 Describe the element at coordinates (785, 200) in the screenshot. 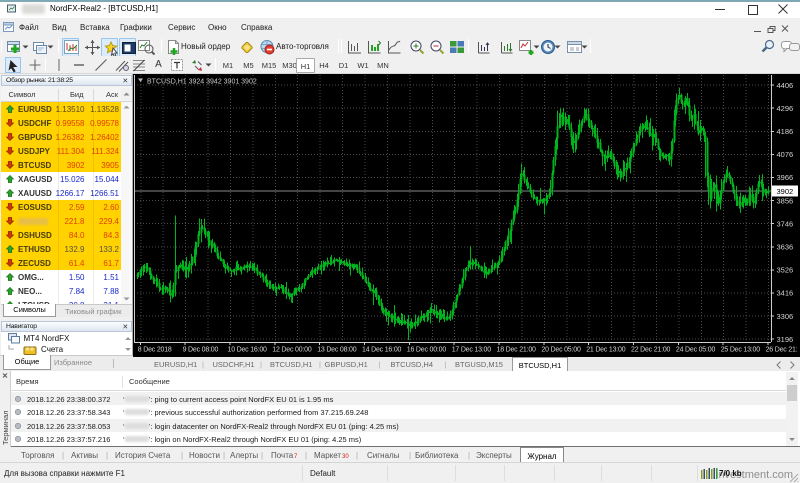

I see `svg-text: 3856` at that location.